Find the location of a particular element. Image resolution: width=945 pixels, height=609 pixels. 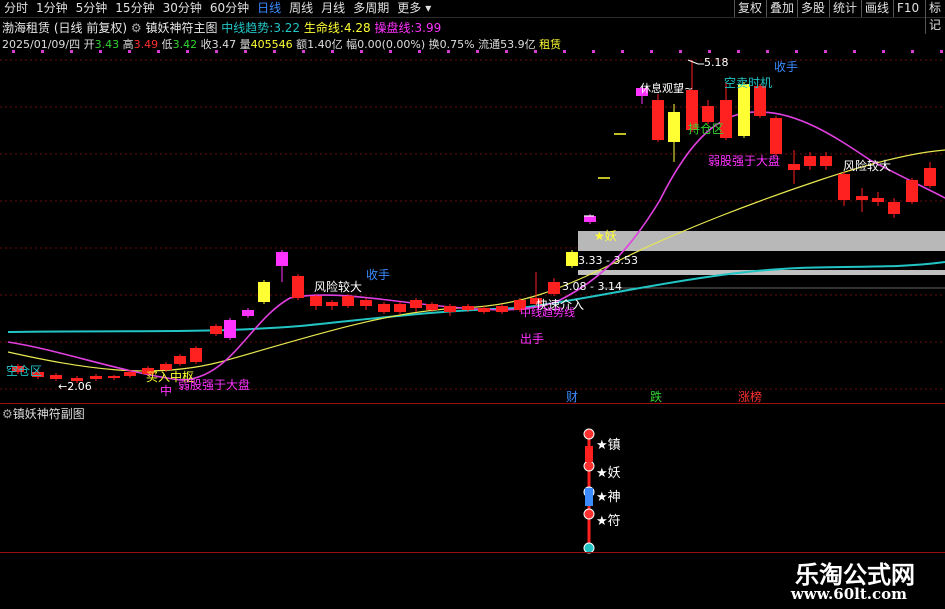

high-price-label: 5.18 is located at coordinates (716, 62).